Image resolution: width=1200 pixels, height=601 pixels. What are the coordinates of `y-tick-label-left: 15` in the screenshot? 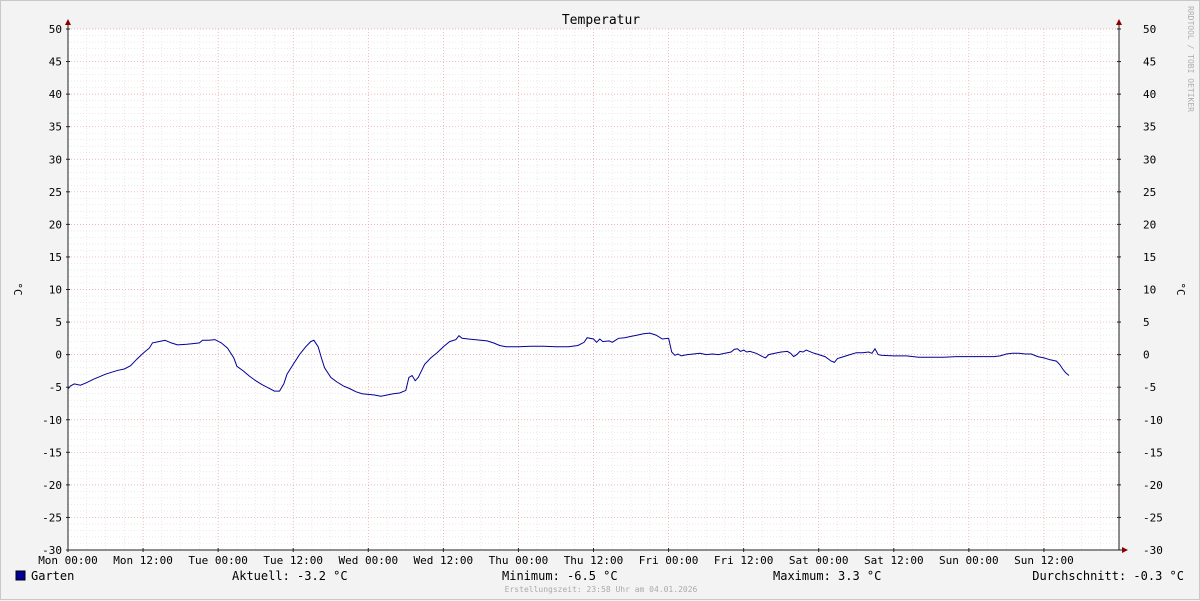 It's located at (55, 257).